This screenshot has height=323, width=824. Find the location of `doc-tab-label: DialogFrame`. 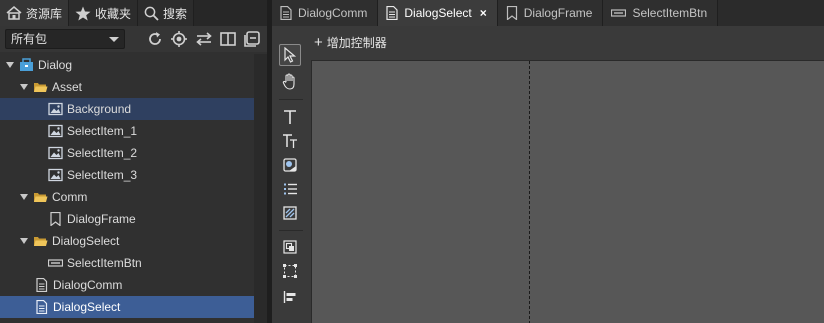

doc-tab-label: DialogFrame is located at coordinates (558, 13).